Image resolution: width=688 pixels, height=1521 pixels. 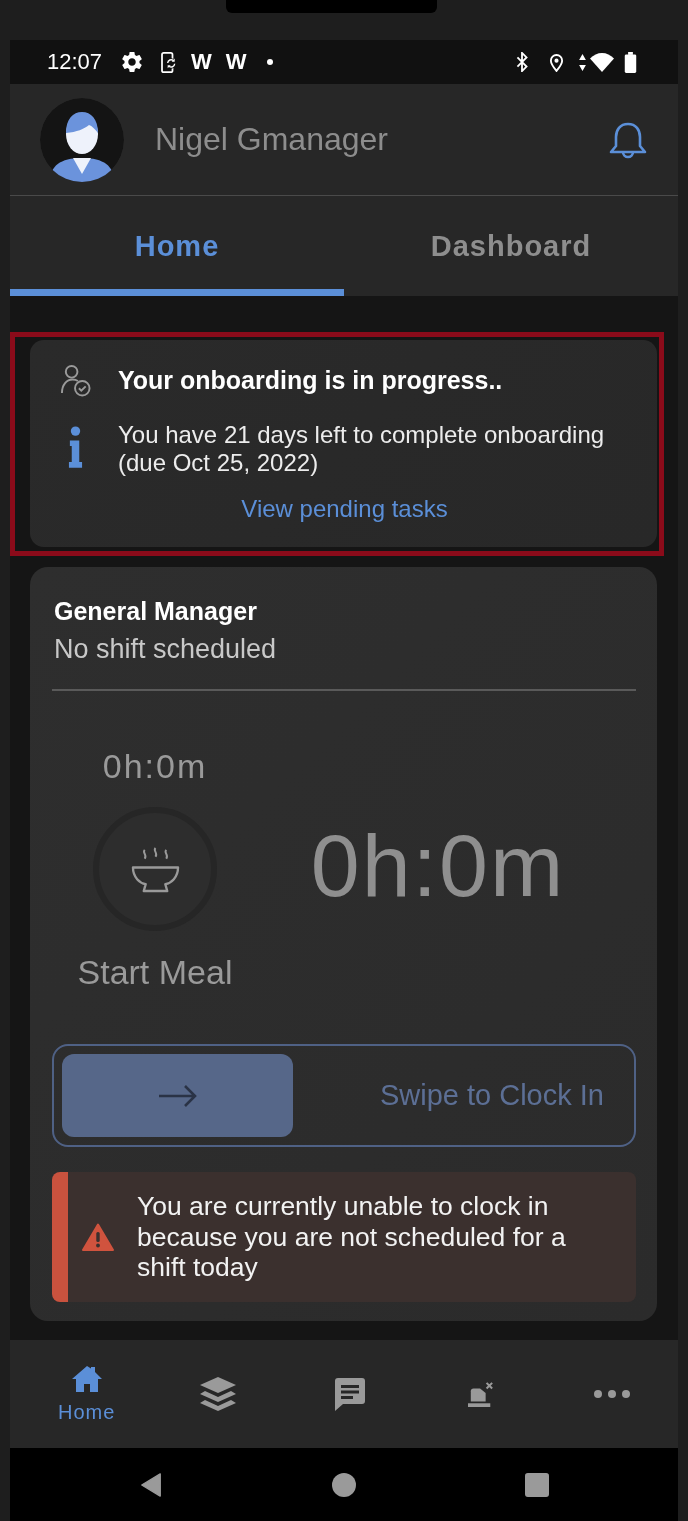 What do you see at coordinates (155, 611) in the screenshot?
I see `job-role: General Manager` at bounding box center [155, 611].